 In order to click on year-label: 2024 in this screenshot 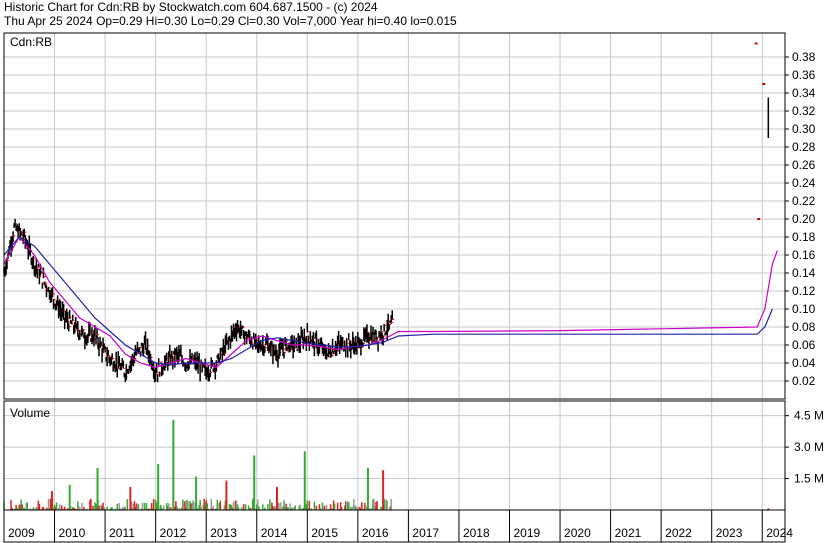, I will do `click(779, 533)`.